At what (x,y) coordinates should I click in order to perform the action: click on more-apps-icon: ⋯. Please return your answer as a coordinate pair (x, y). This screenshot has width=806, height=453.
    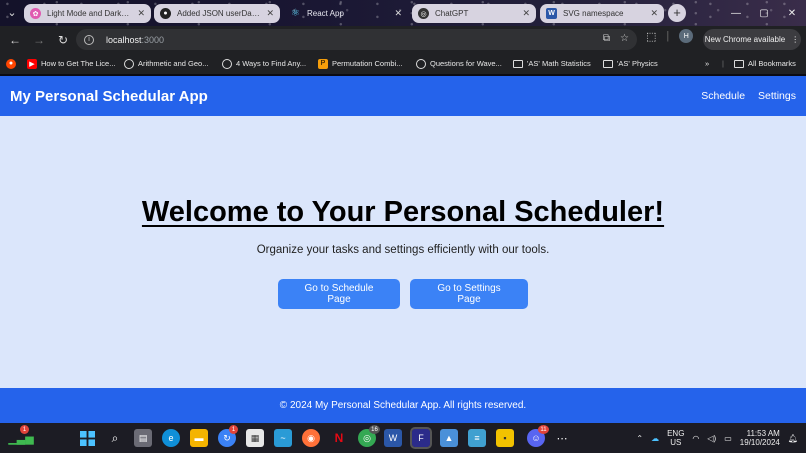
    Looking at the image, I should click on (562, 438).